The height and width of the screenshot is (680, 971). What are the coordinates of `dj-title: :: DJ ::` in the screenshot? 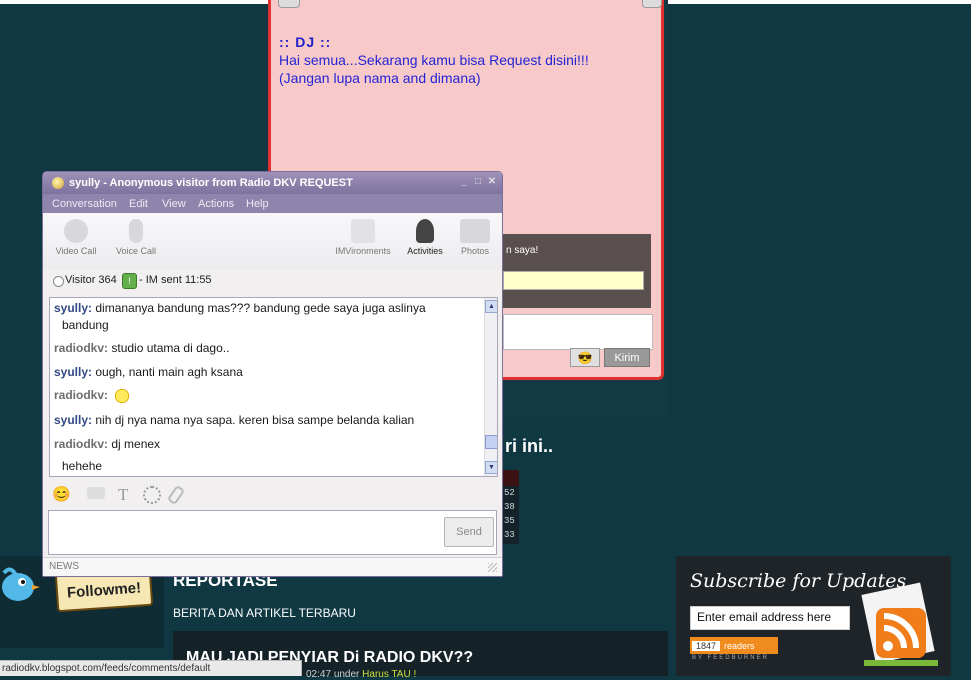 It's located at (305, 42).